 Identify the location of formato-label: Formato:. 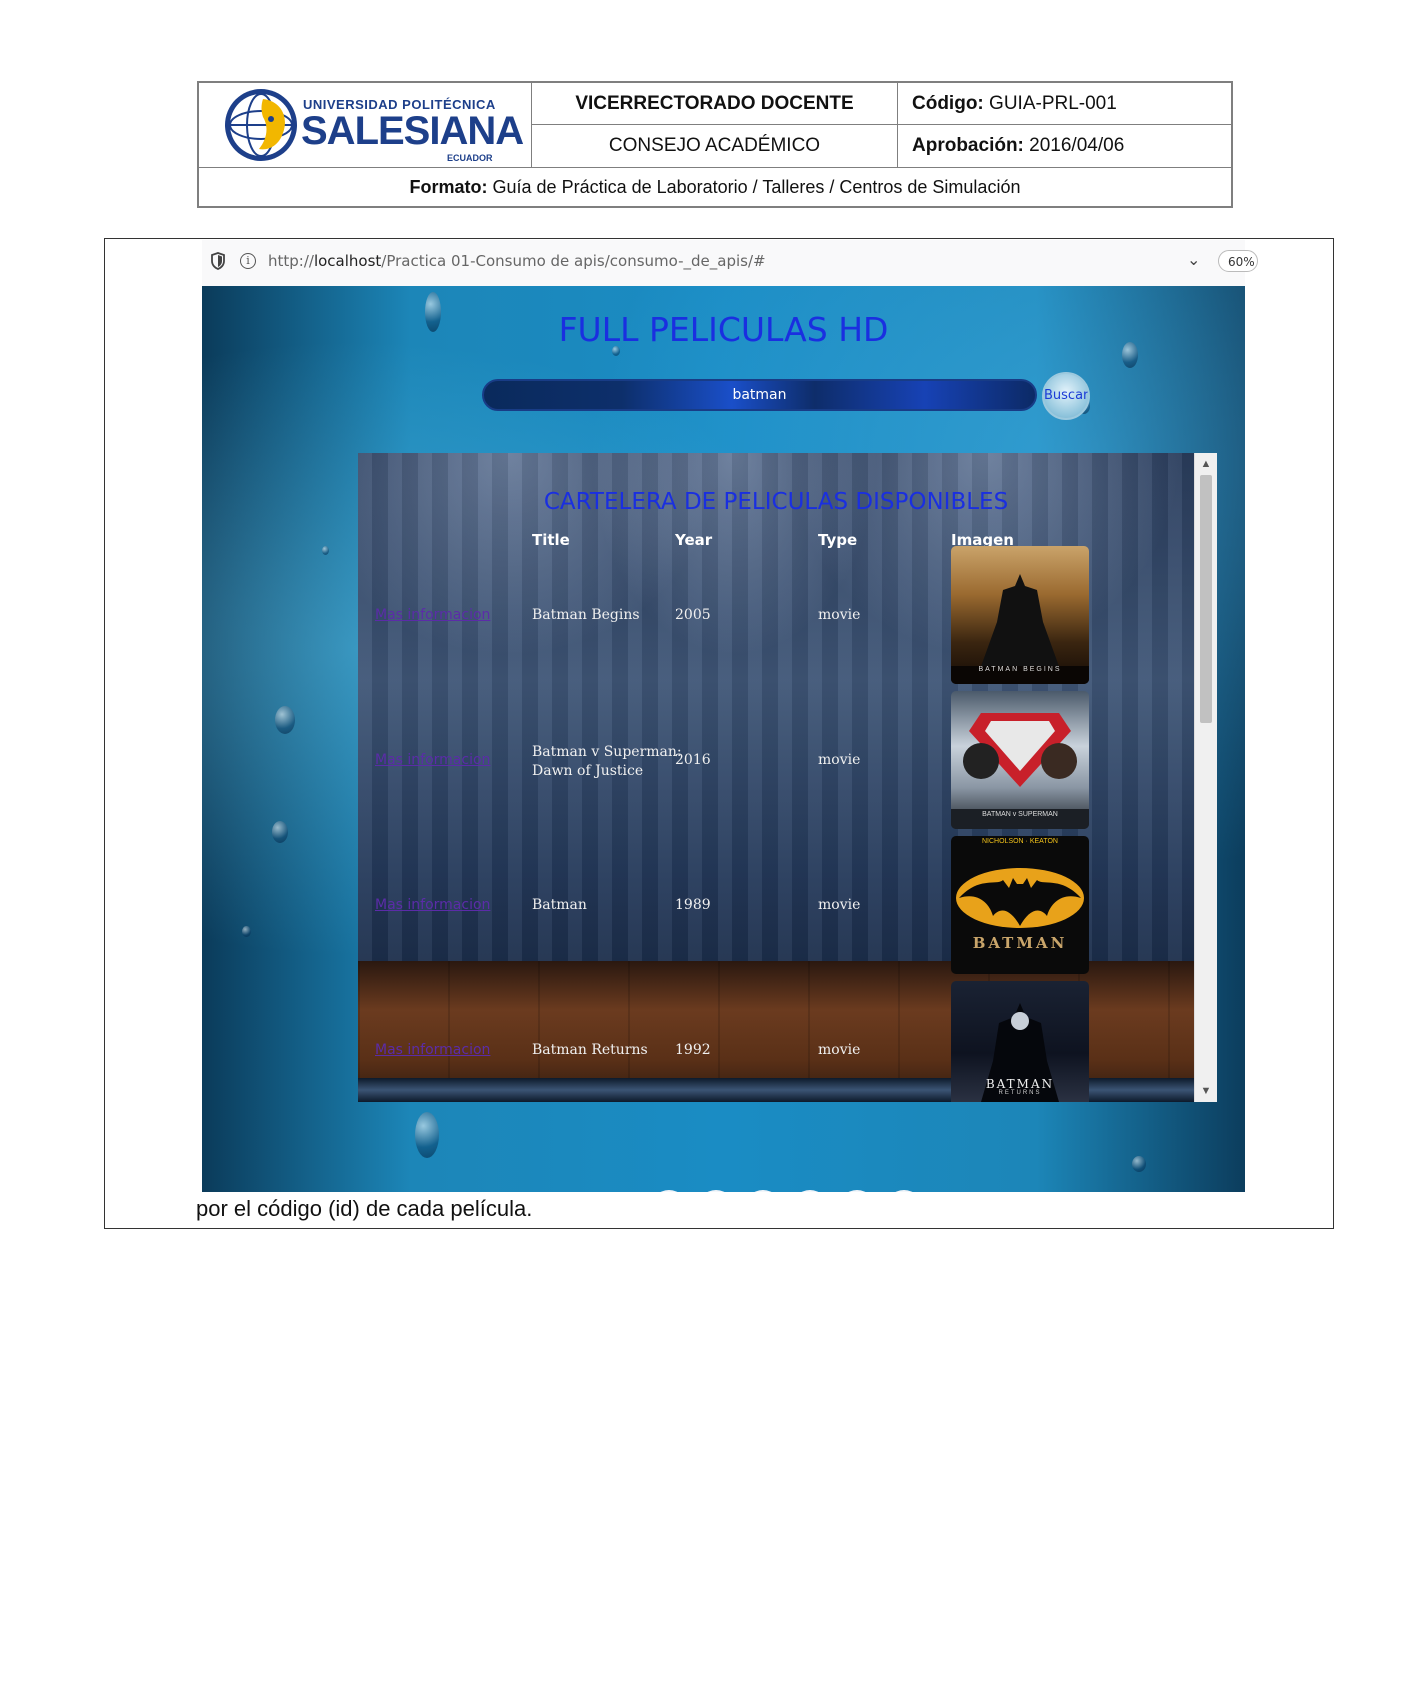
(448, 186).